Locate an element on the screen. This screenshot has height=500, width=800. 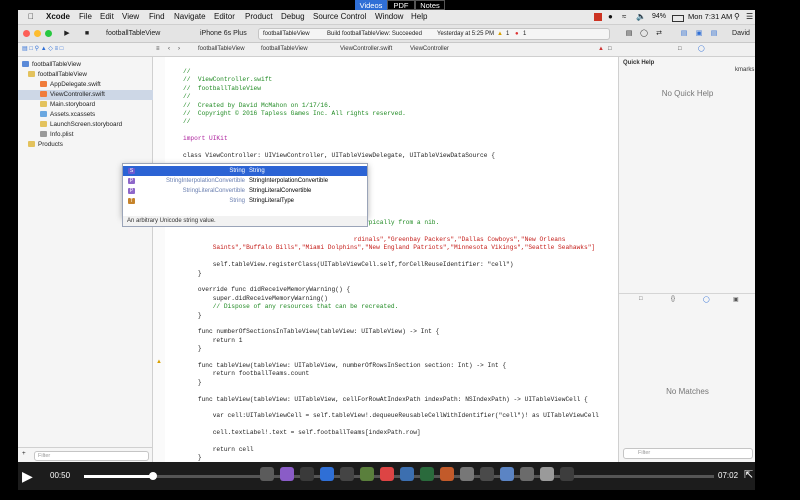
nav-item-folder: footballTableView is located at coordinates (90, 75).